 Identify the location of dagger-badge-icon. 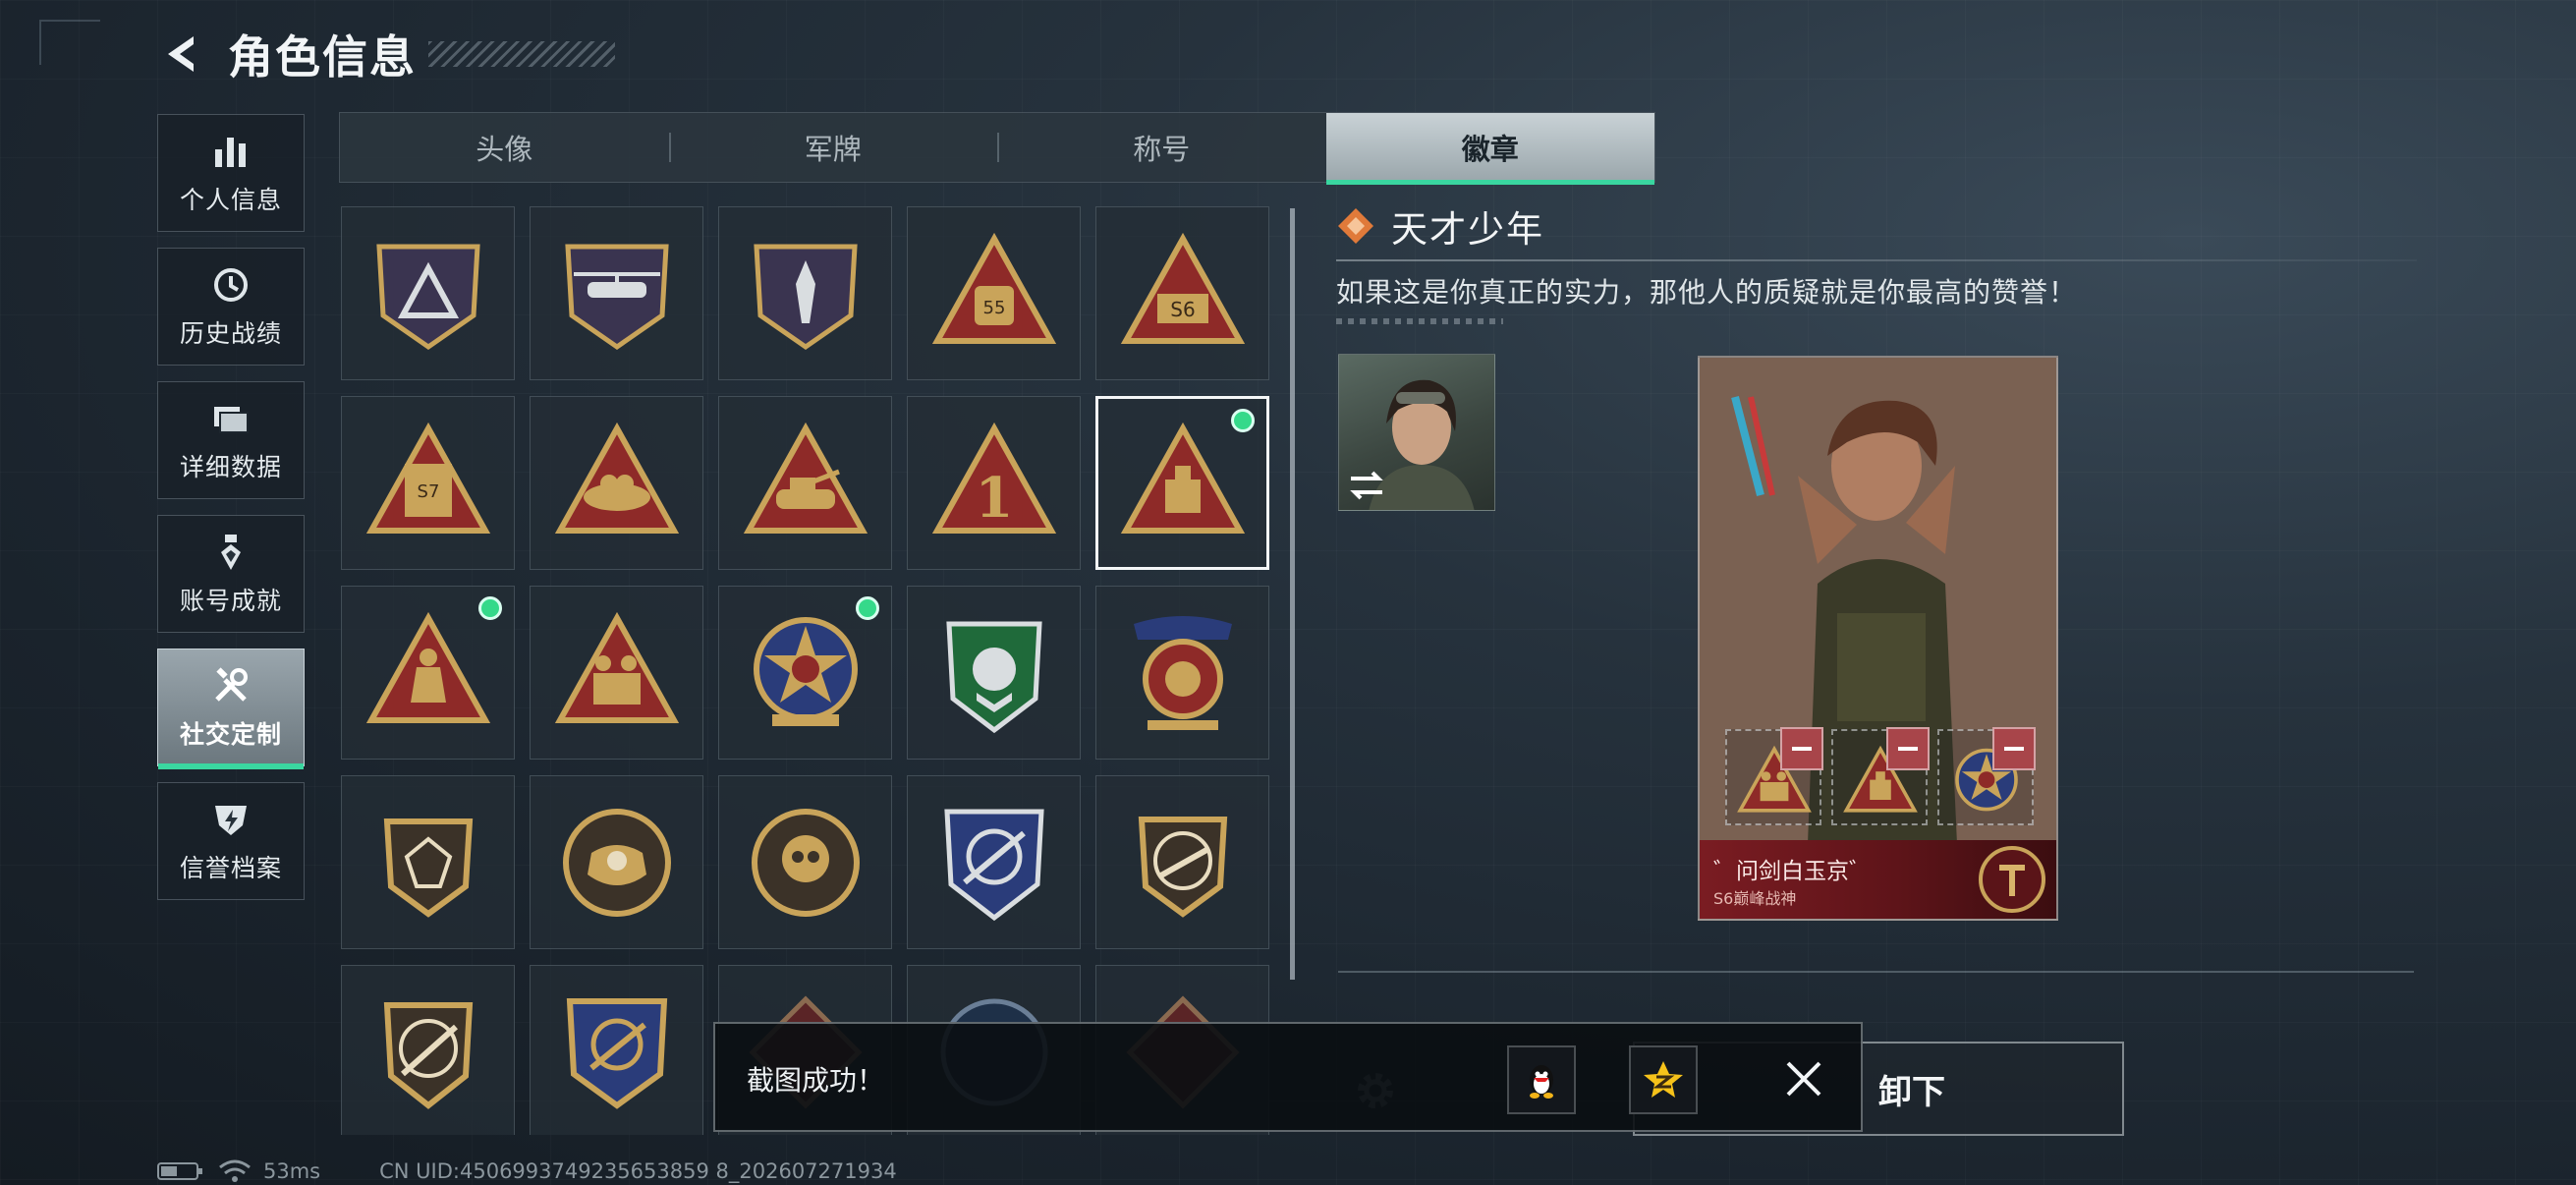
(805, 297).